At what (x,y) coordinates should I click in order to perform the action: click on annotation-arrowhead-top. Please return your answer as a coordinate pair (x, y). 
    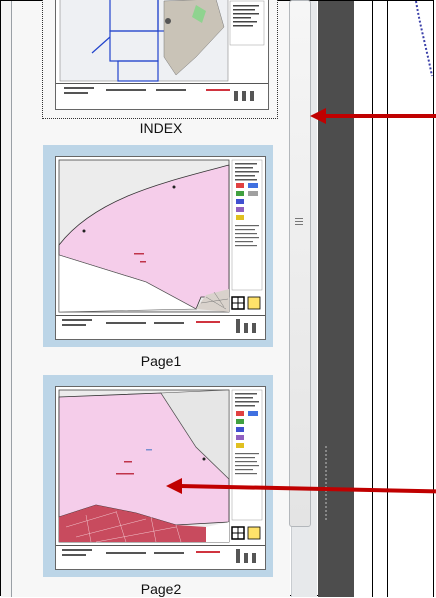
    Looking at the image, I should click on (318, 116).